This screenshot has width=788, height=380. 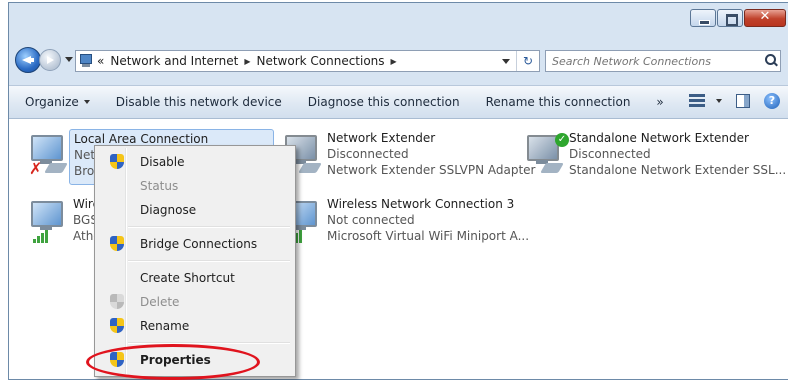 I want to click on minimize-button, so click(x=703, y=18).